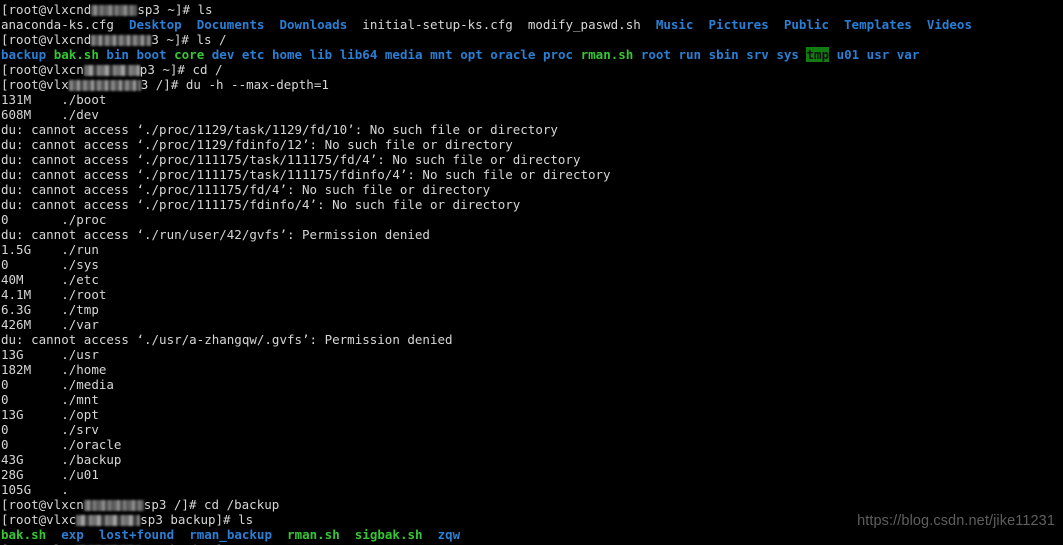 The image size is (1063, 545). I want to click on du-size: 43G, so click(12, 459).